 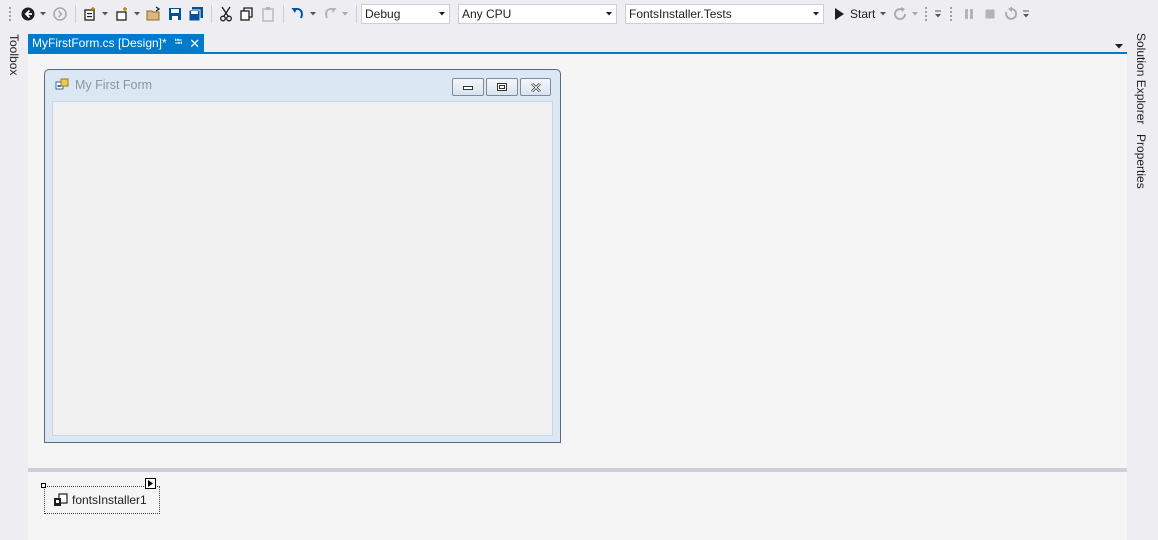 I want to click on paste-button, so click(x=268, y=14).